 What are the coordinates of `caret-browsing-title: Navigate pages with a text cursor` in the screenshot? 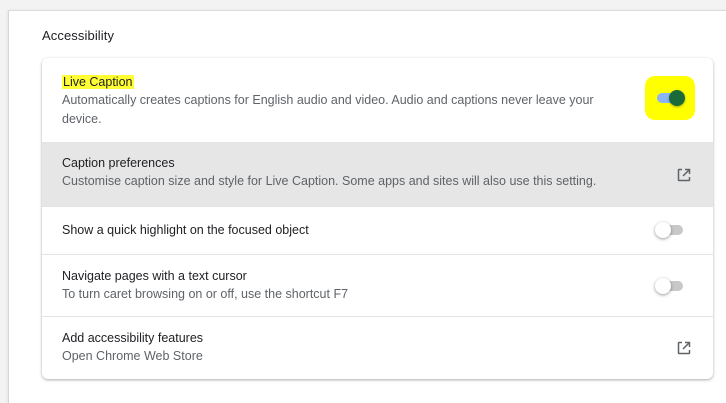 It's located at (154, 276).